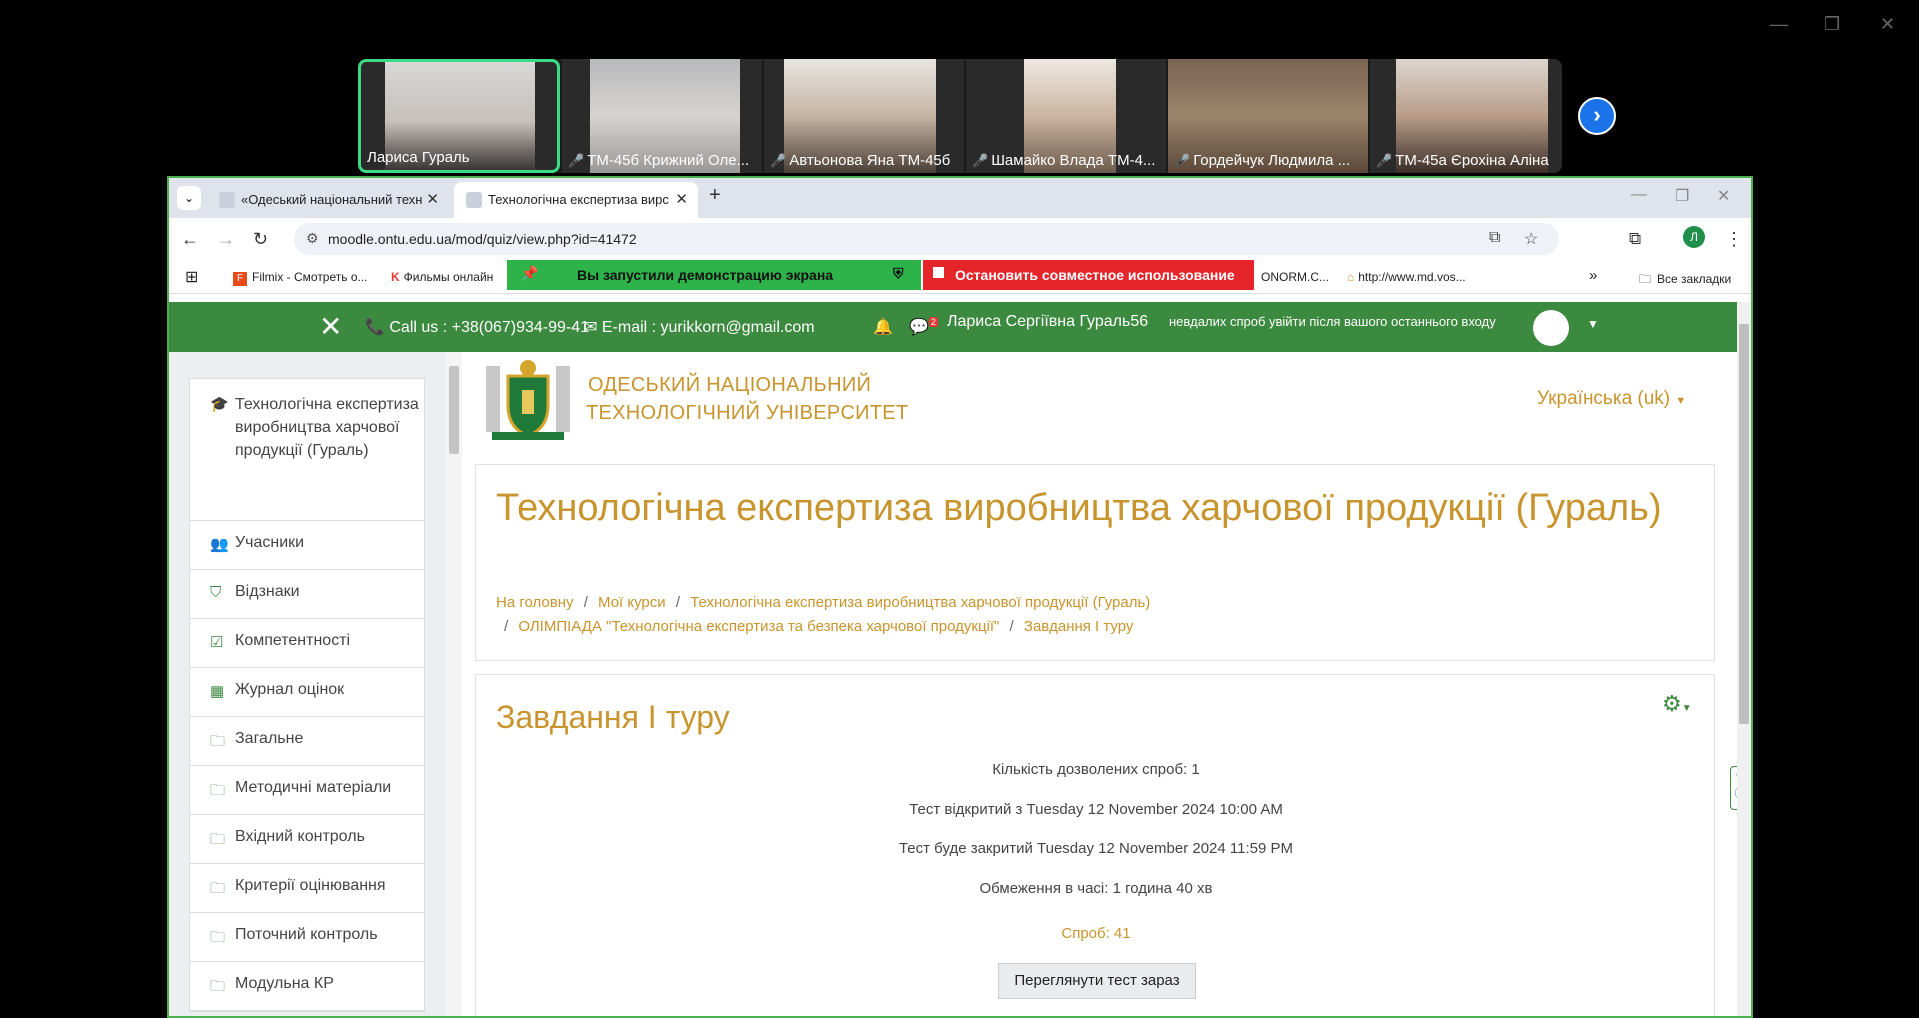 This screenshot has height=1018, width=1919. I want to click on tab-search-button: ⌄, so click(189, 198).